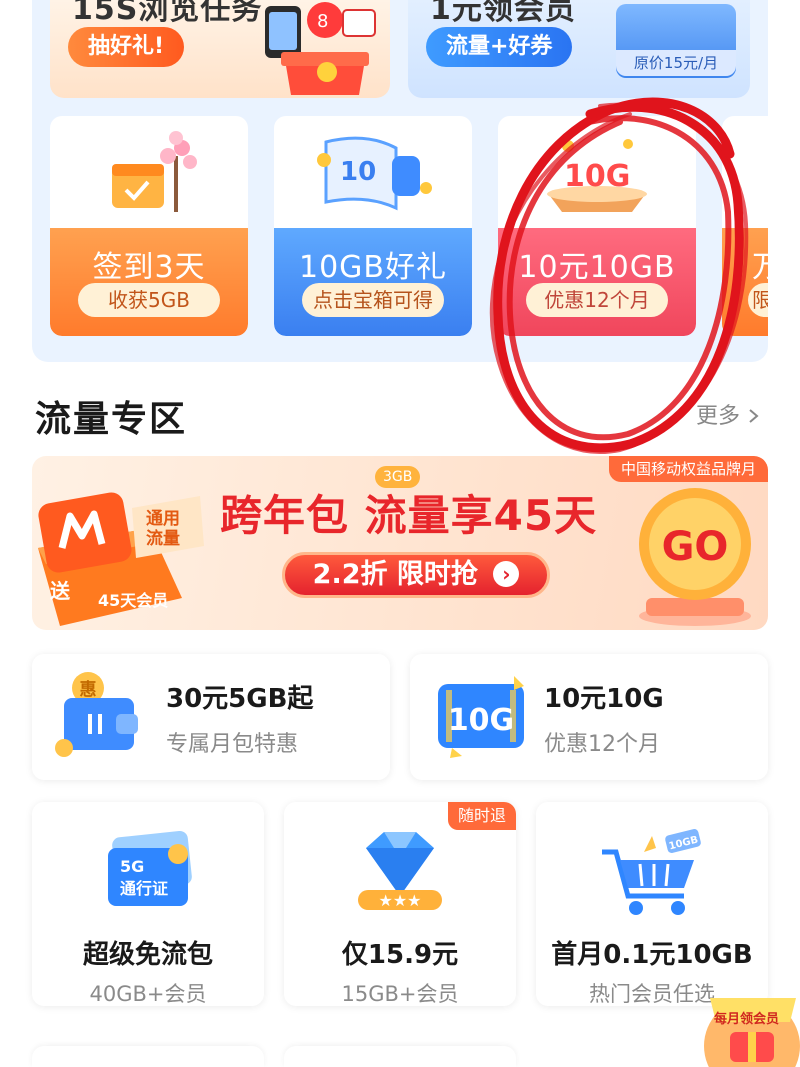  Describe the element at coordinates (676, 63) in the screenshot. I see `original-price: 原价15元/月` at that location.